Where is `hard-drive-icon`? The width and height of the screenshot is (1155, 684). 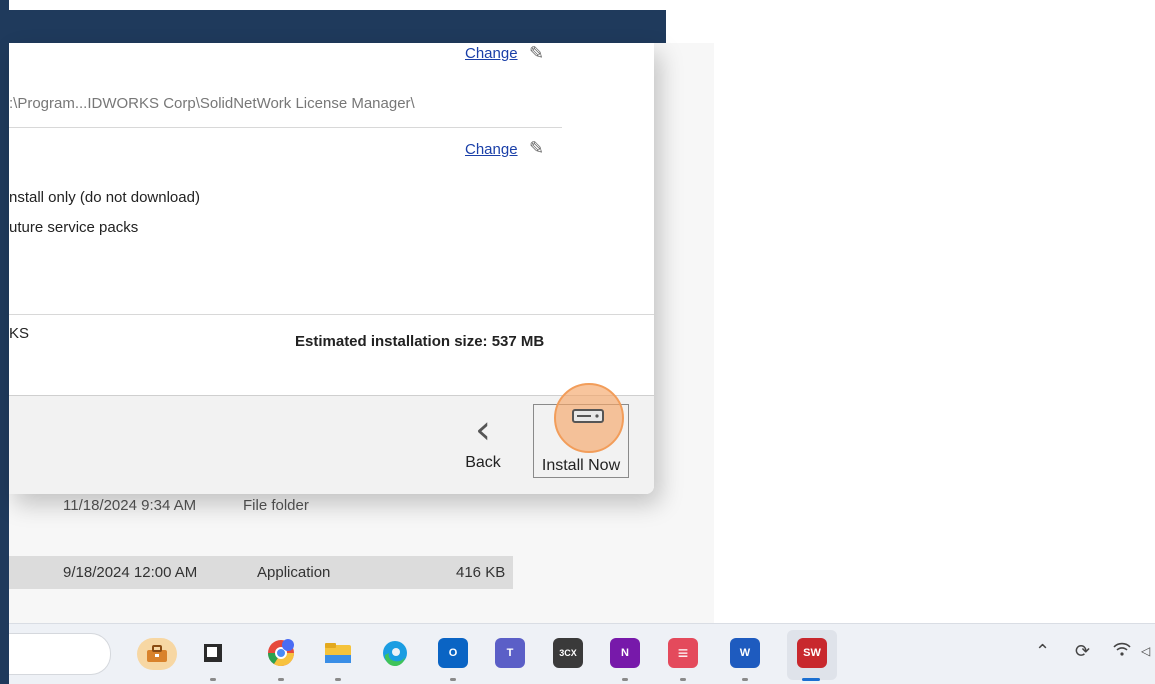
hard-drive-icon is located at coordinates (588, 416).